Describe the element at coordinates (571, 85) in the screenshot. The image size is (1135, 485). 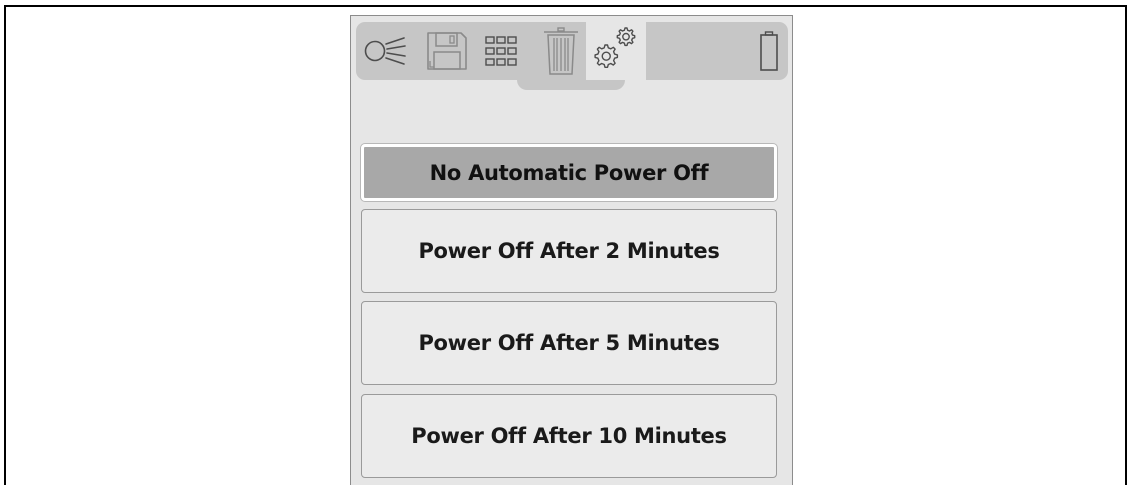
I see `active-tab-indicator` at that location.